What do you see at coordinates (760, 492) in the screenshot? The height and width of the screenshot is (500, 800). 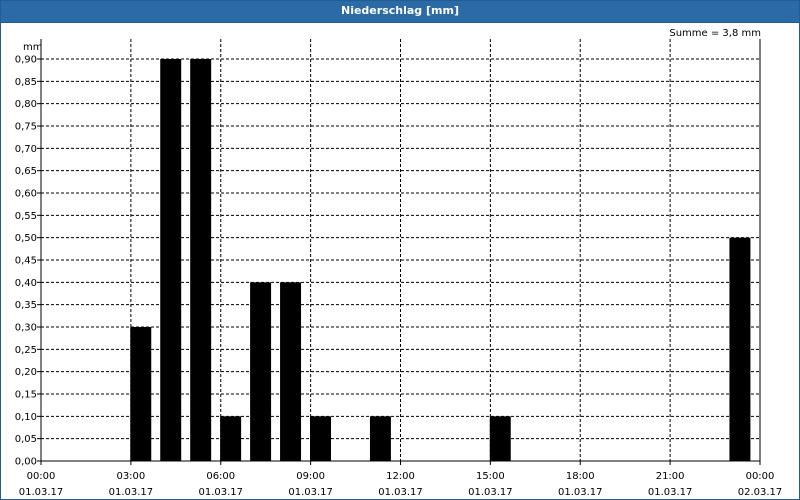 I see `x-tick-date-label: 02.03.17` at bounding box center [760, 492].